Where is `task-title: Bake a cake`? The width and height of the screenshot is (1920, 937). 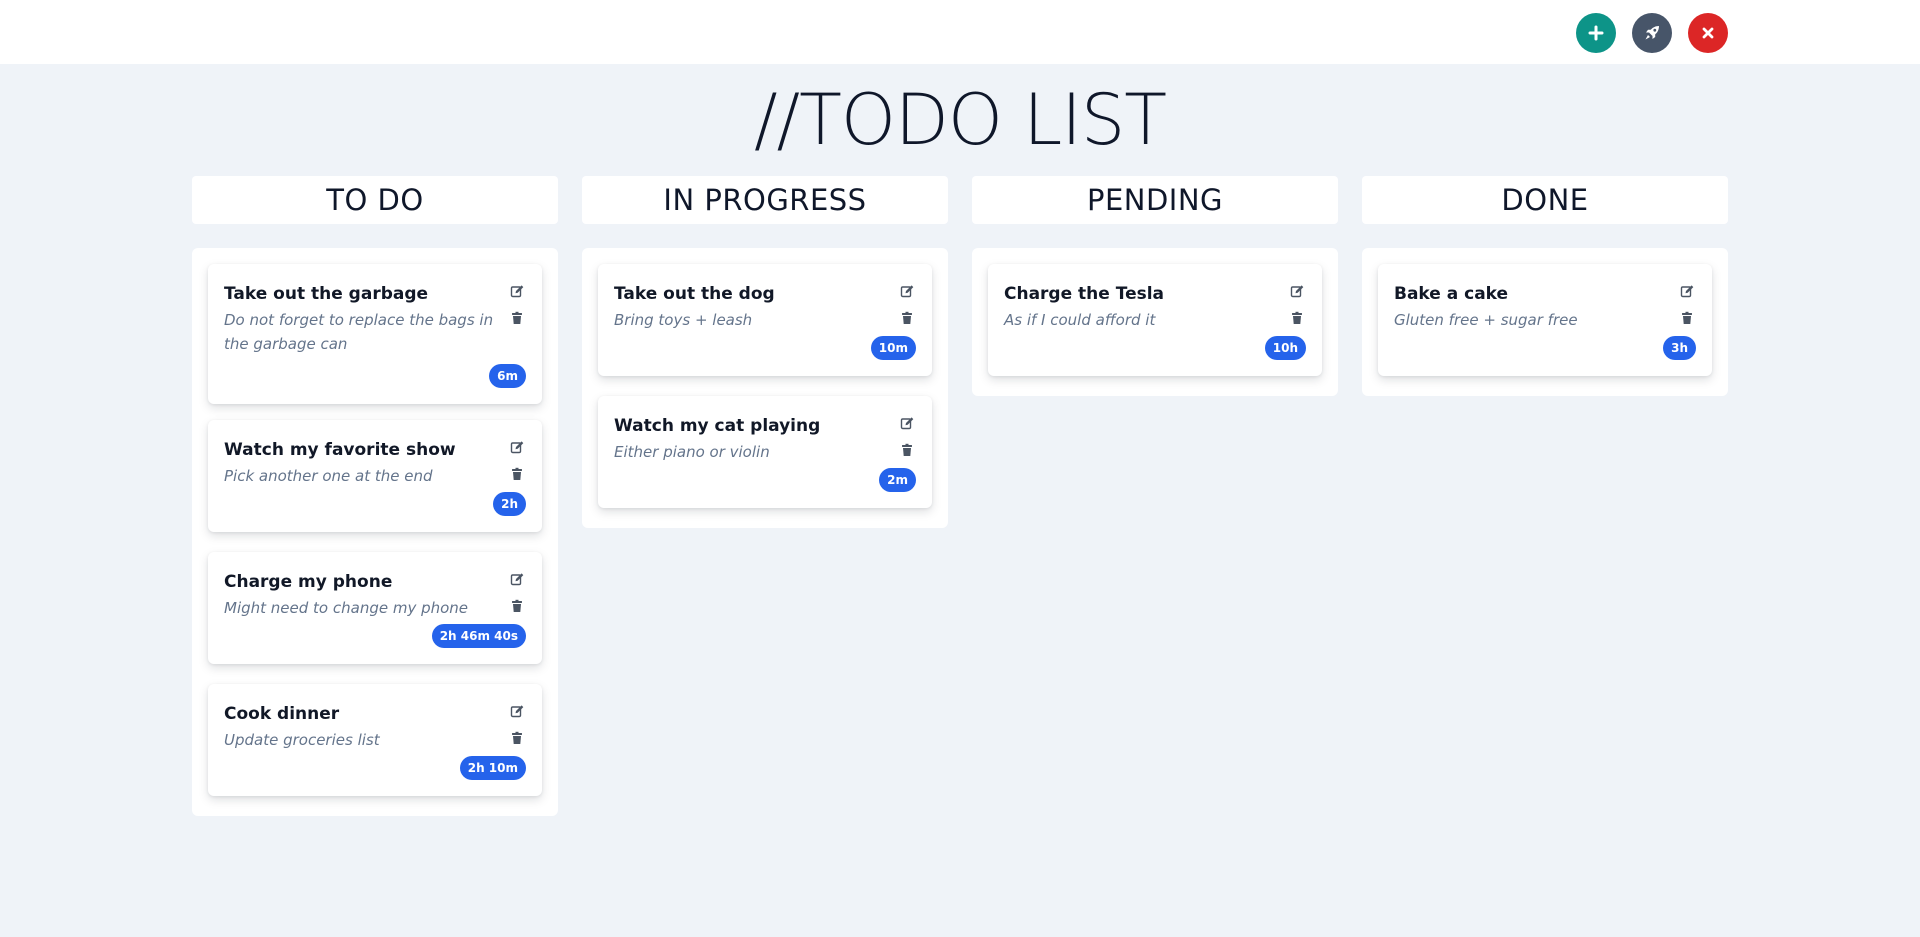 task-title: Bake a cake is located at coordinates (1451, 294).